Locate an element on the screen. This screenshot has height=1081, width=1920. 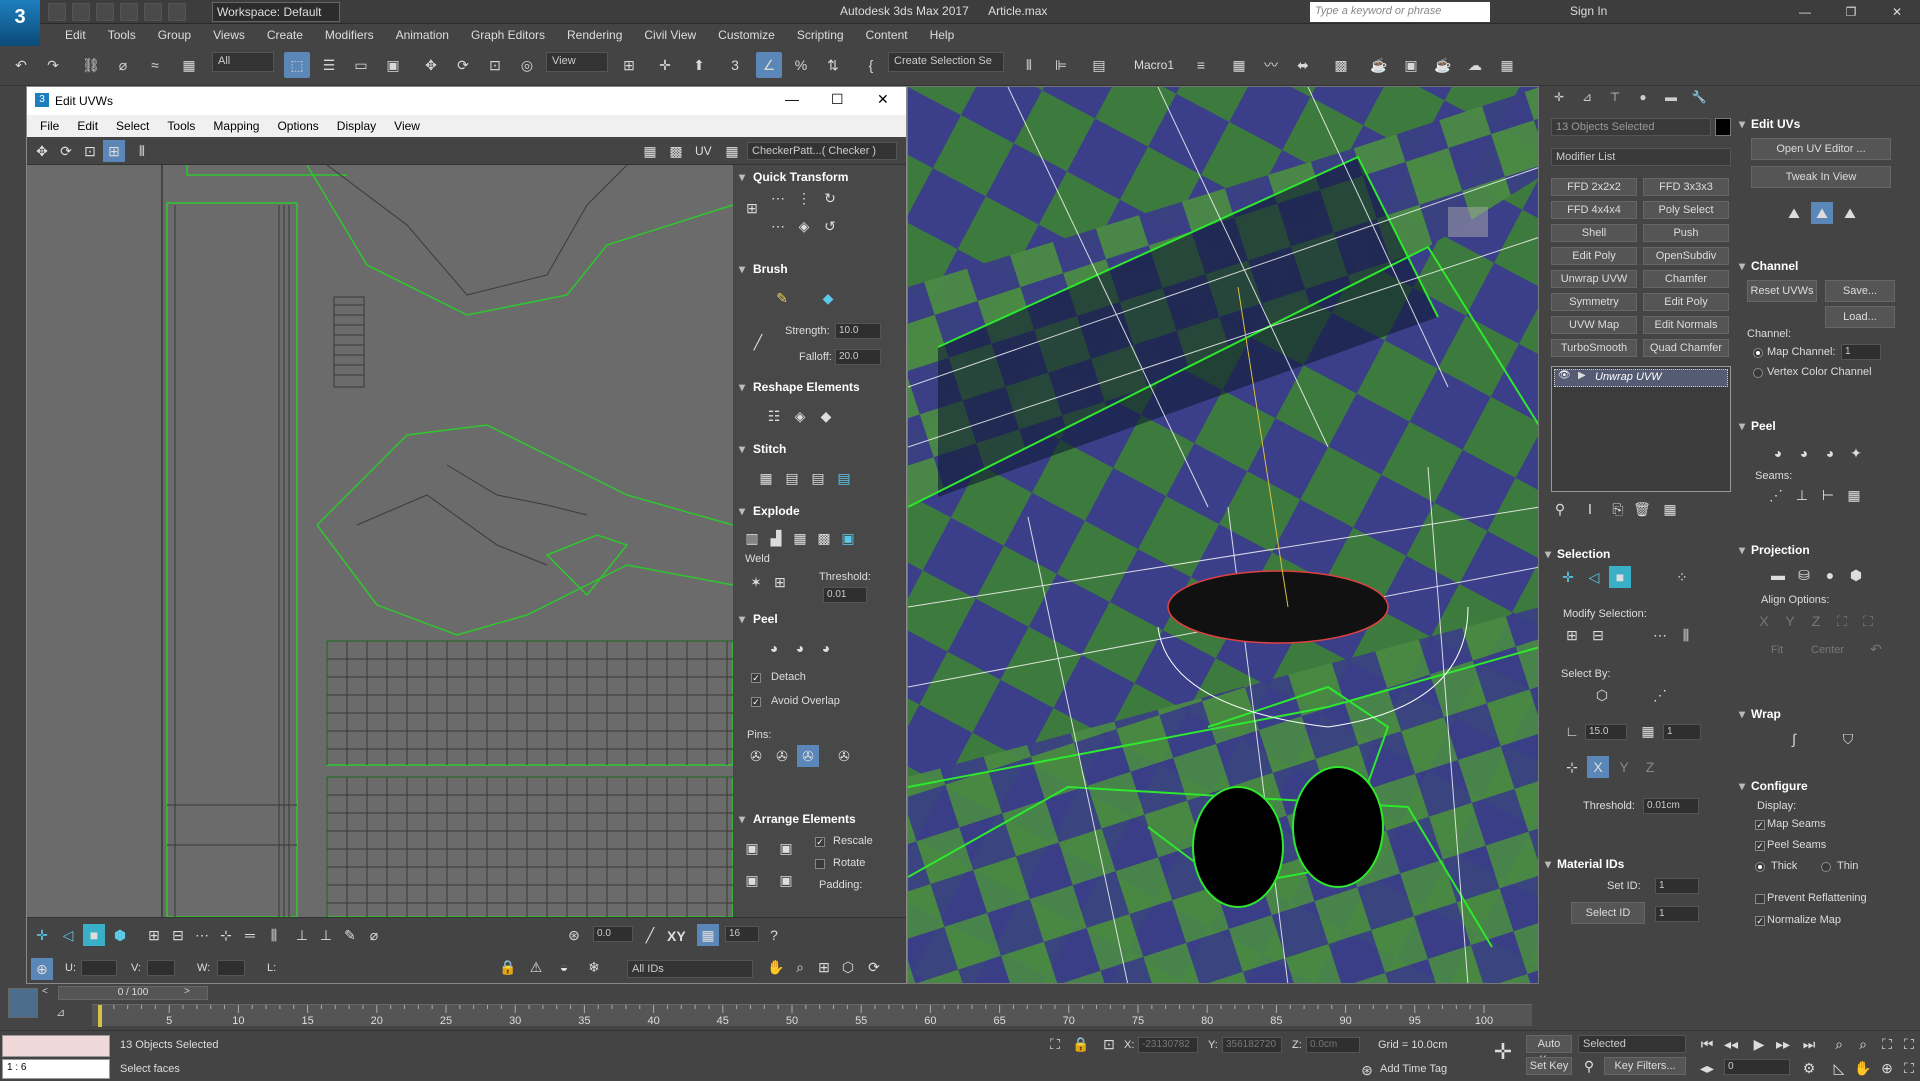
brush-grow-icon: ⌀ is located at coordinates (374, 935).